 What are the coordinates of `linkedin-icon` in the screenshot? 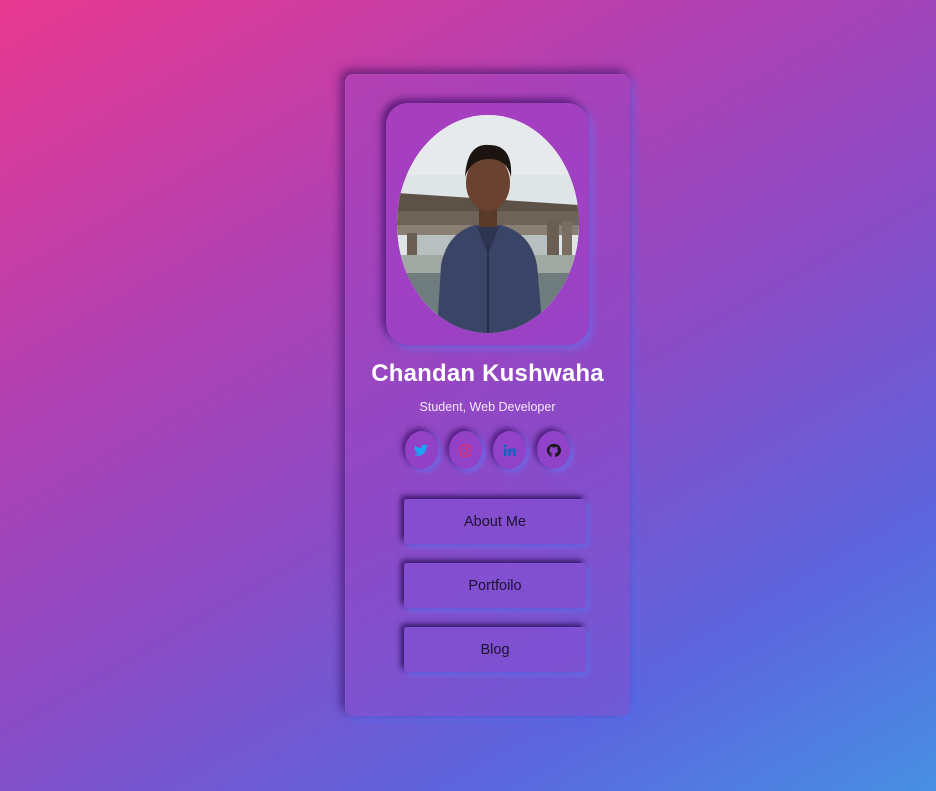 It's located at (509, 450).